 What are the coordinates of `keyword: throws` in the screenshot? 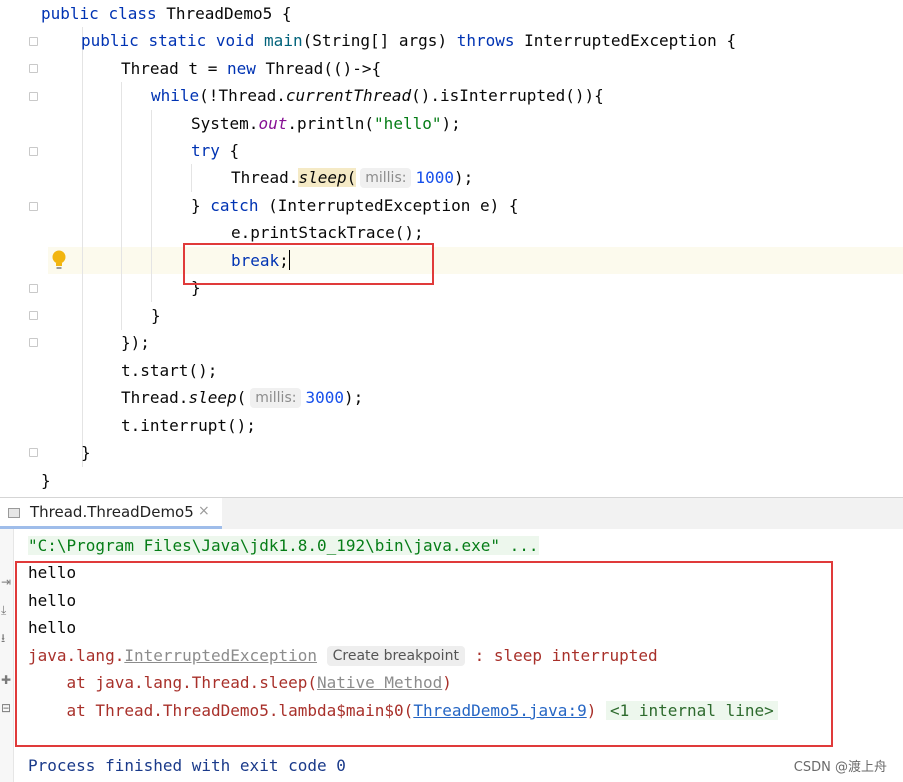 It's located at (485, 40).